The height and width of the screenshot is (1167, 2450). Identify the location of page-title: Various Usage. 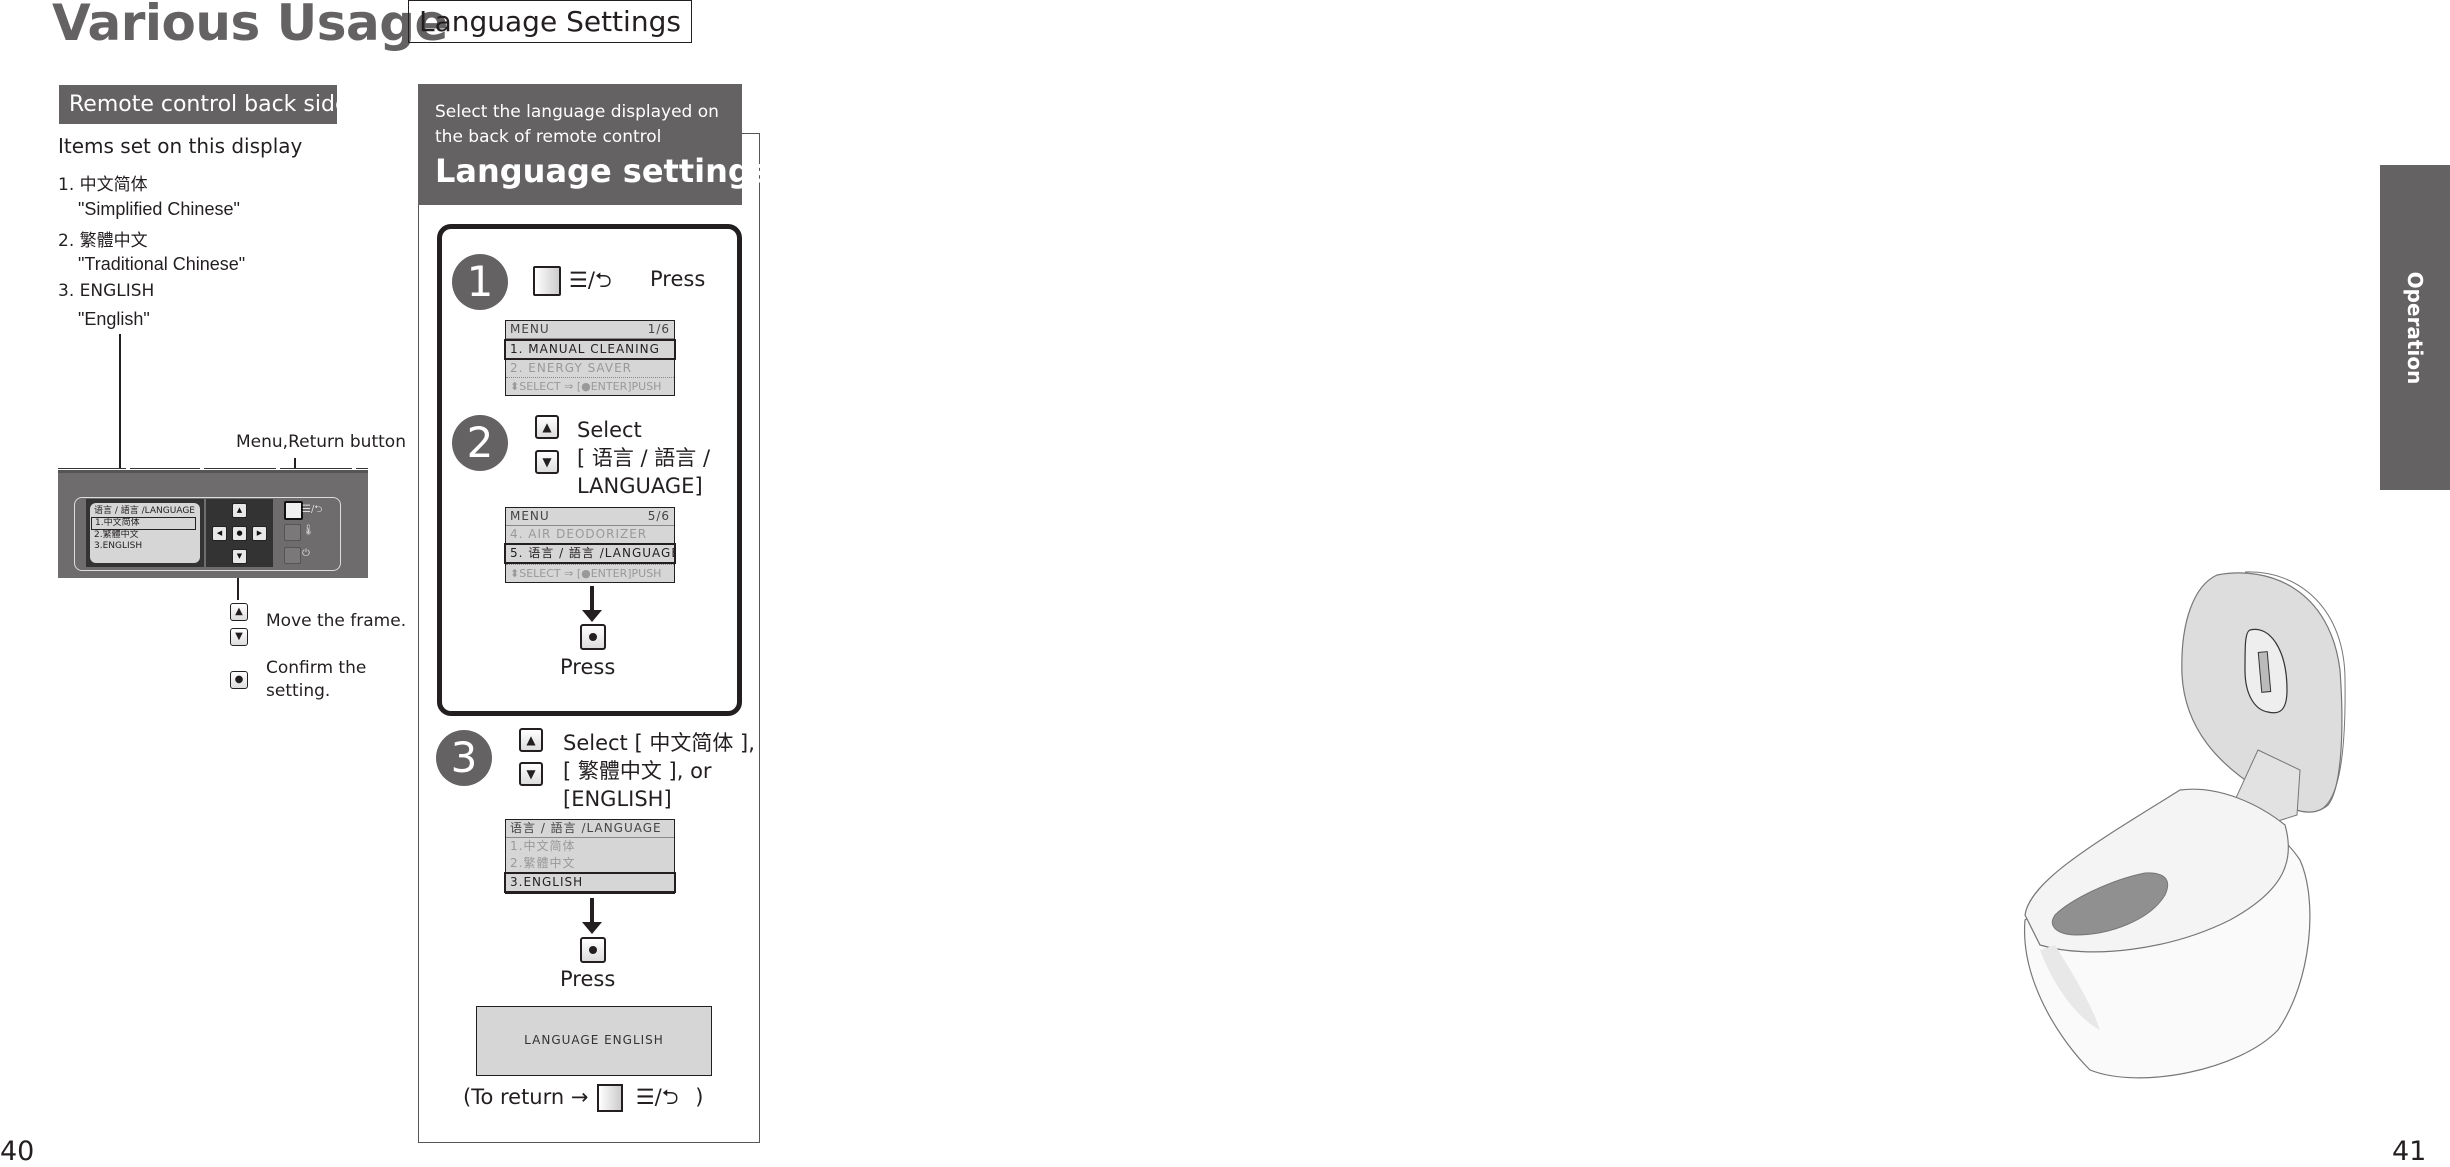
(250, 26).